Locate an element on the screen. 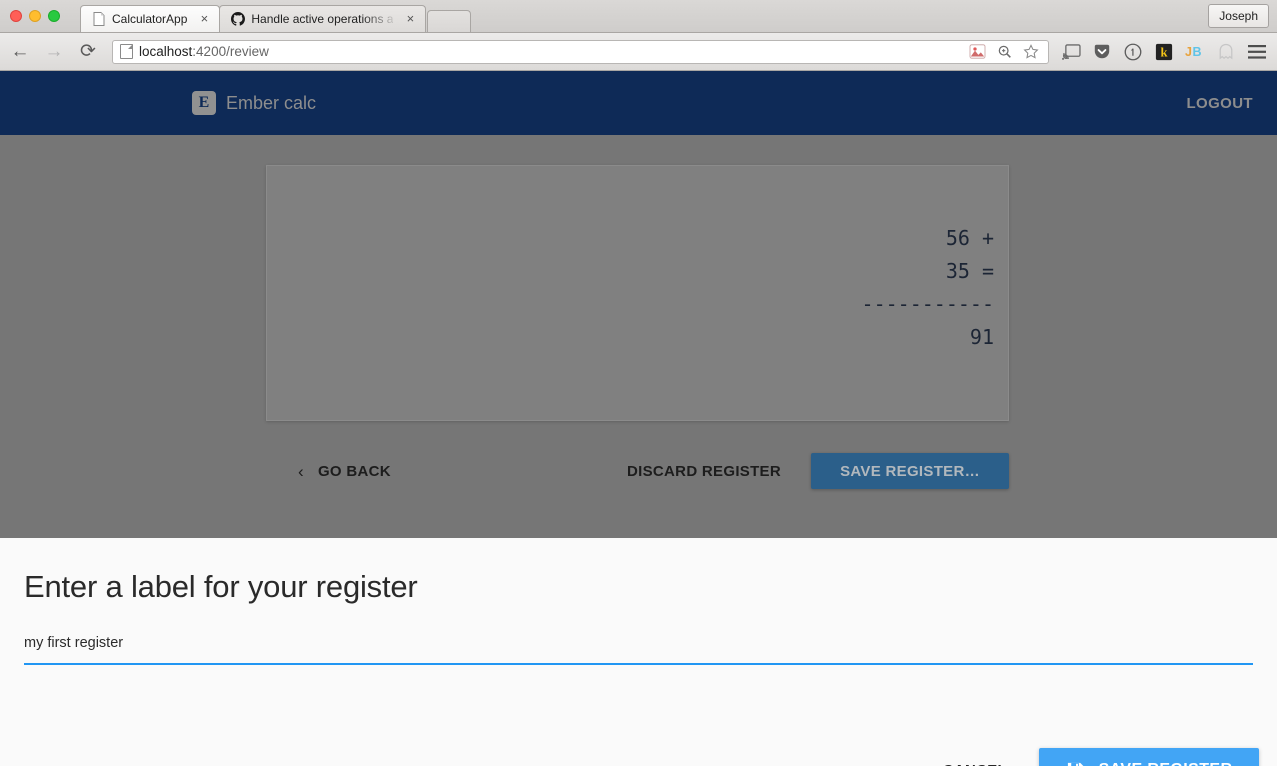 The image size is (1277, 766). profile-name: Joseph is located at coordinates (1238, 16).